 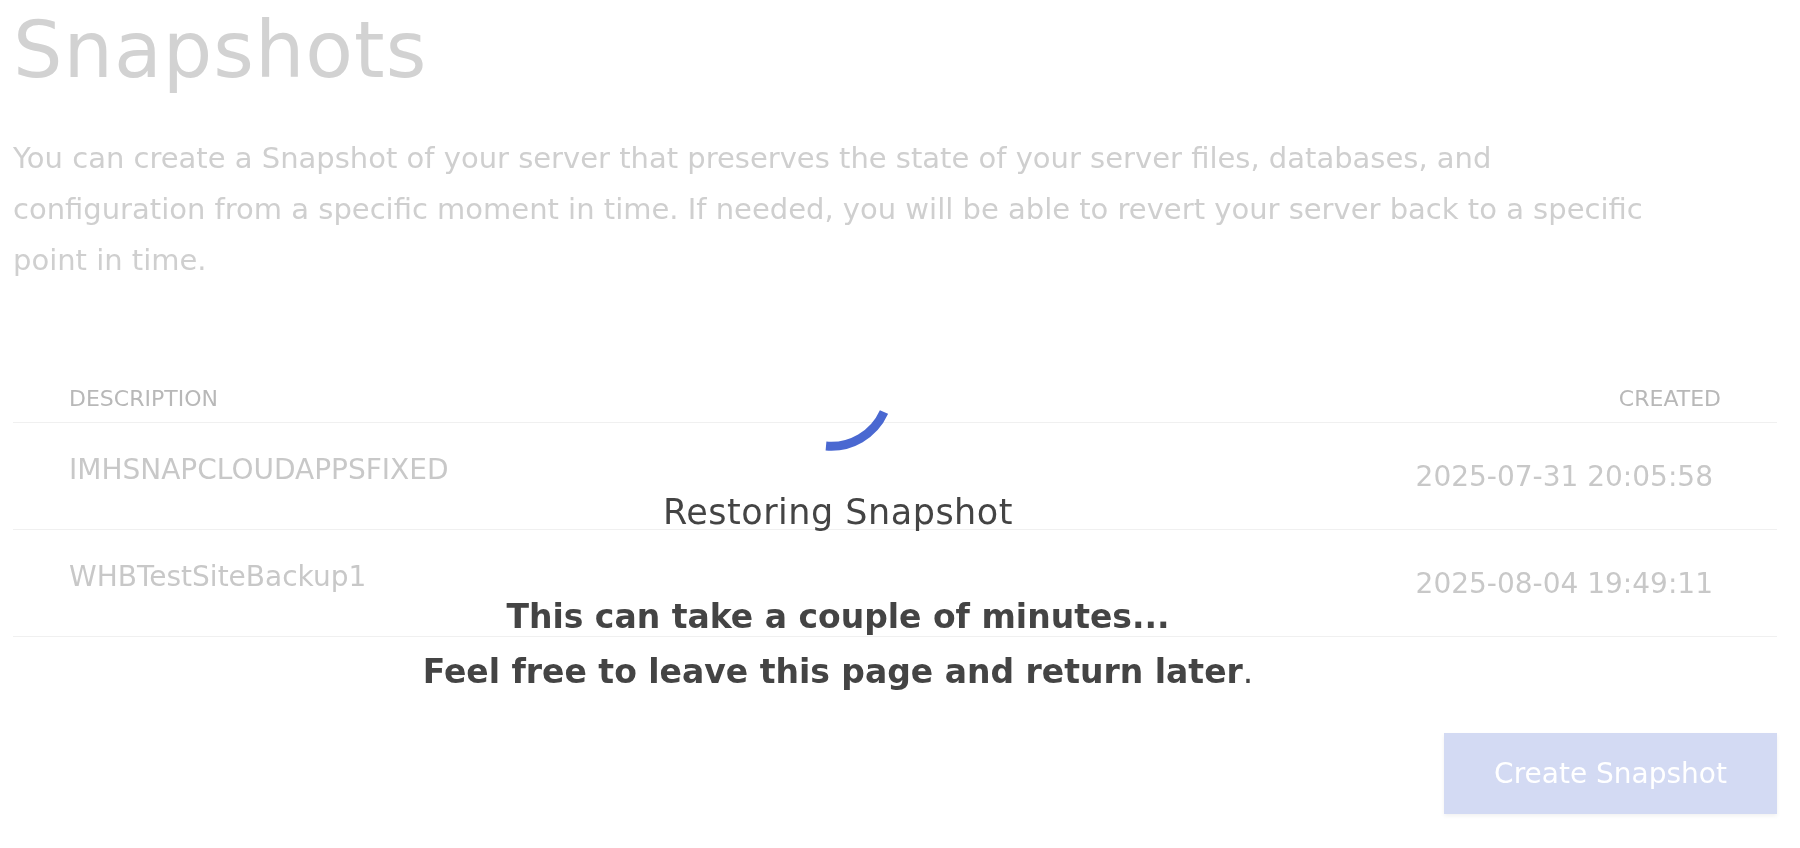 I want to click on column-header: DESCRIPTION, so click(x=143, y=398).